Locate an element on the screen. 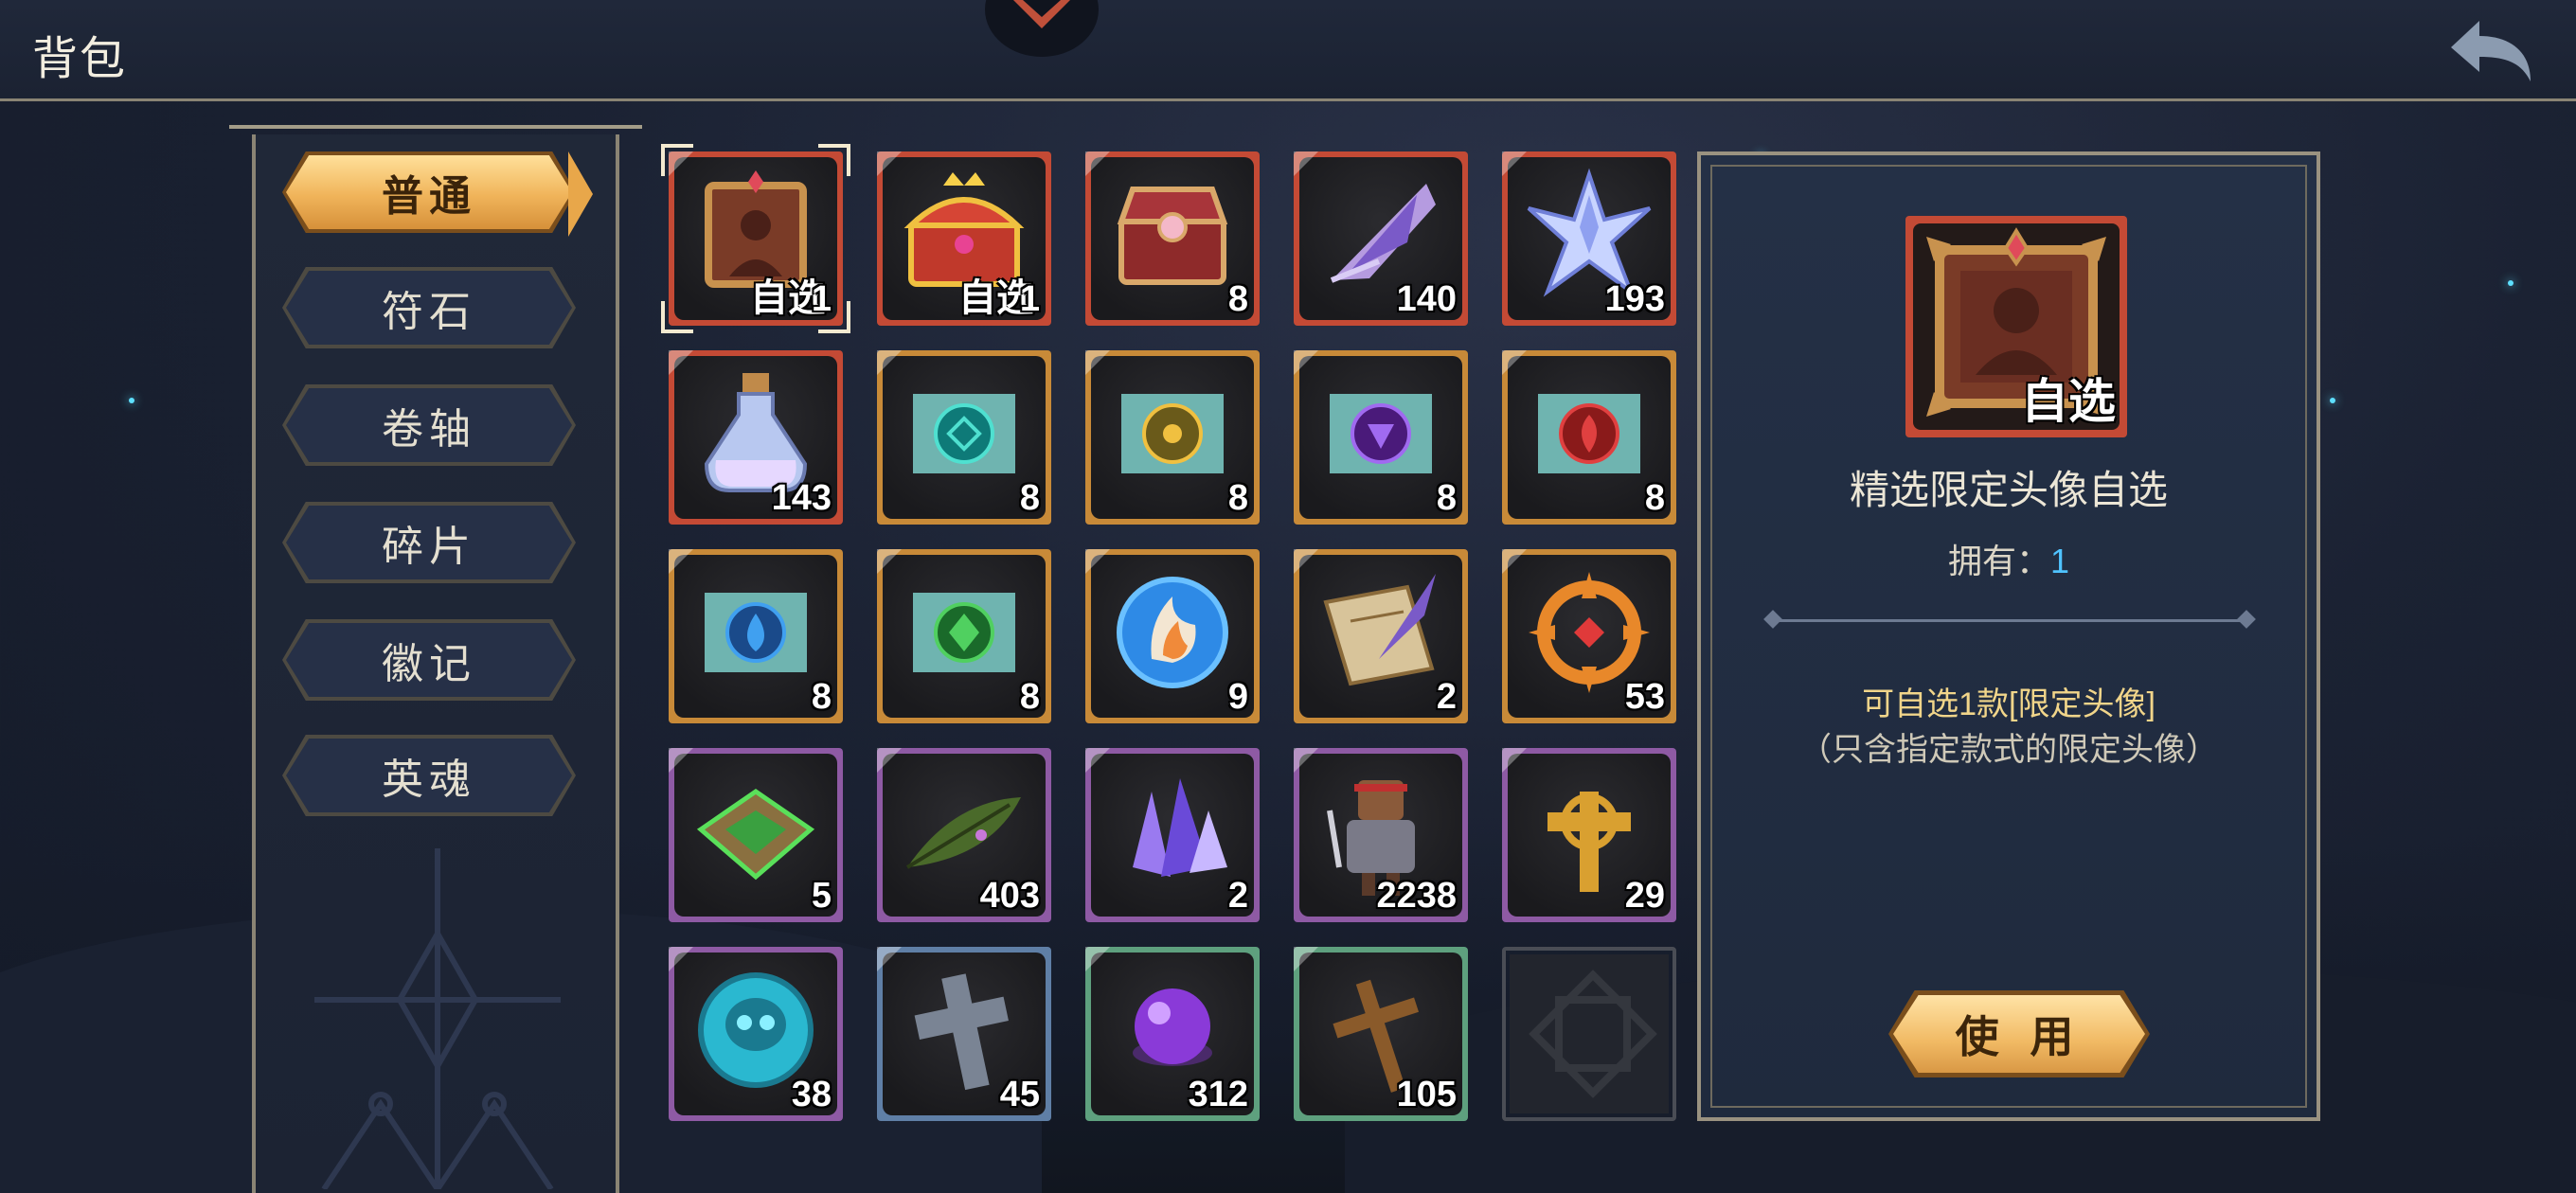 Image resolution: width=2576 pixels, height=1193 pixels. inventory-item: 143 is located at coordinates (756, 437).